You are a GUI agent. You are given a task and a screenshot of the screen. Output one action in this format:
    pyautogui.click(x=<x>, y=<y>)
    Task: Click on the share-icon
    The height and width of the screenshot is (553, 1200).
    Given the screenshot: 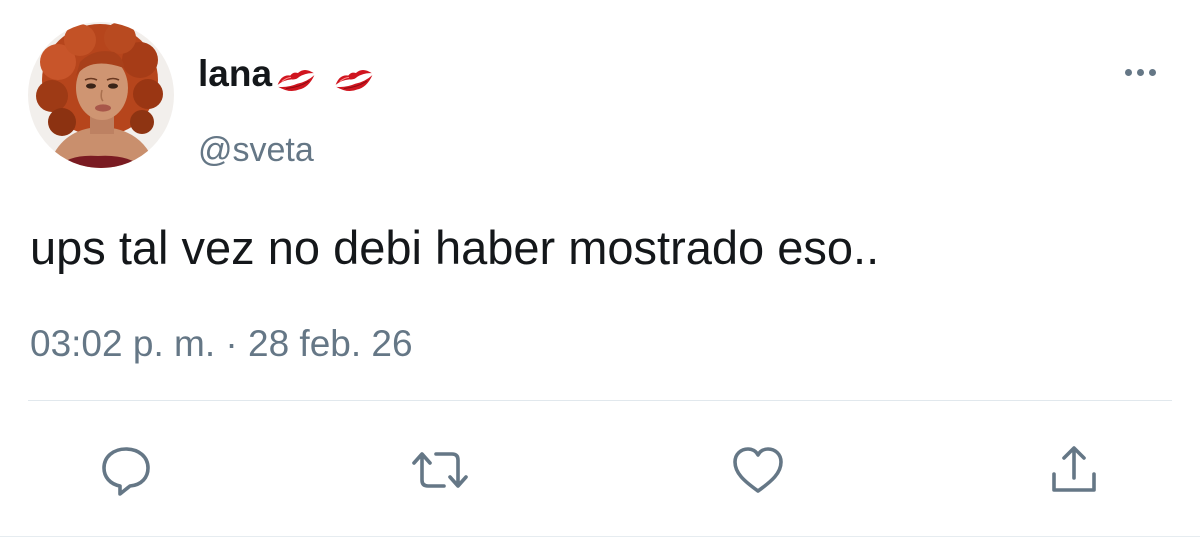 What is the action you would take?
    pyautogui.click(x=1074, y=469)
    